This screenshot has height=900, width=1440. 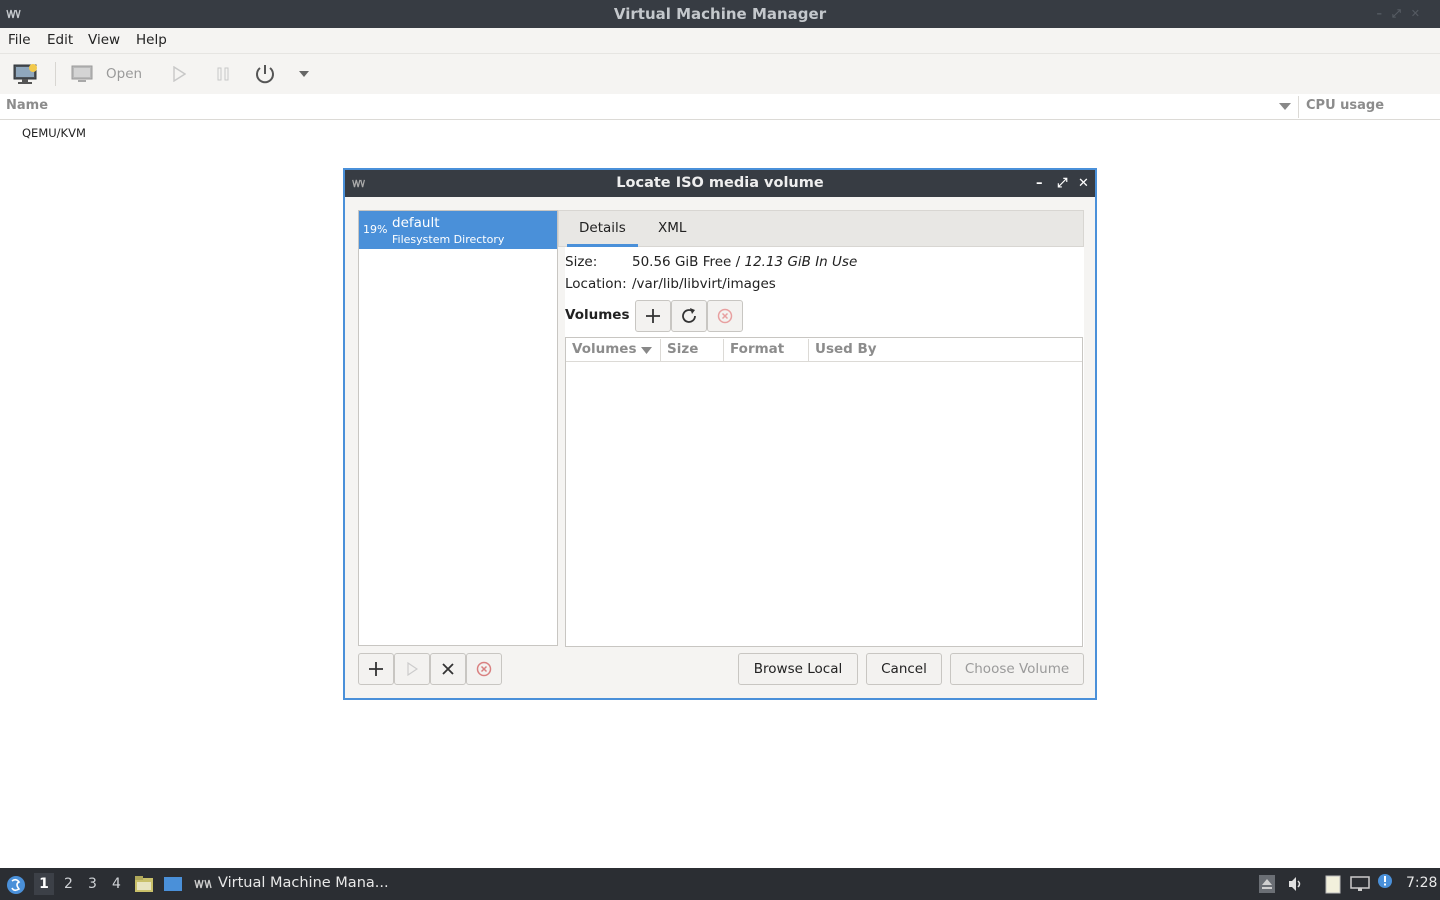 I want to click on toolbar-separator, so click(x=55, y=74).